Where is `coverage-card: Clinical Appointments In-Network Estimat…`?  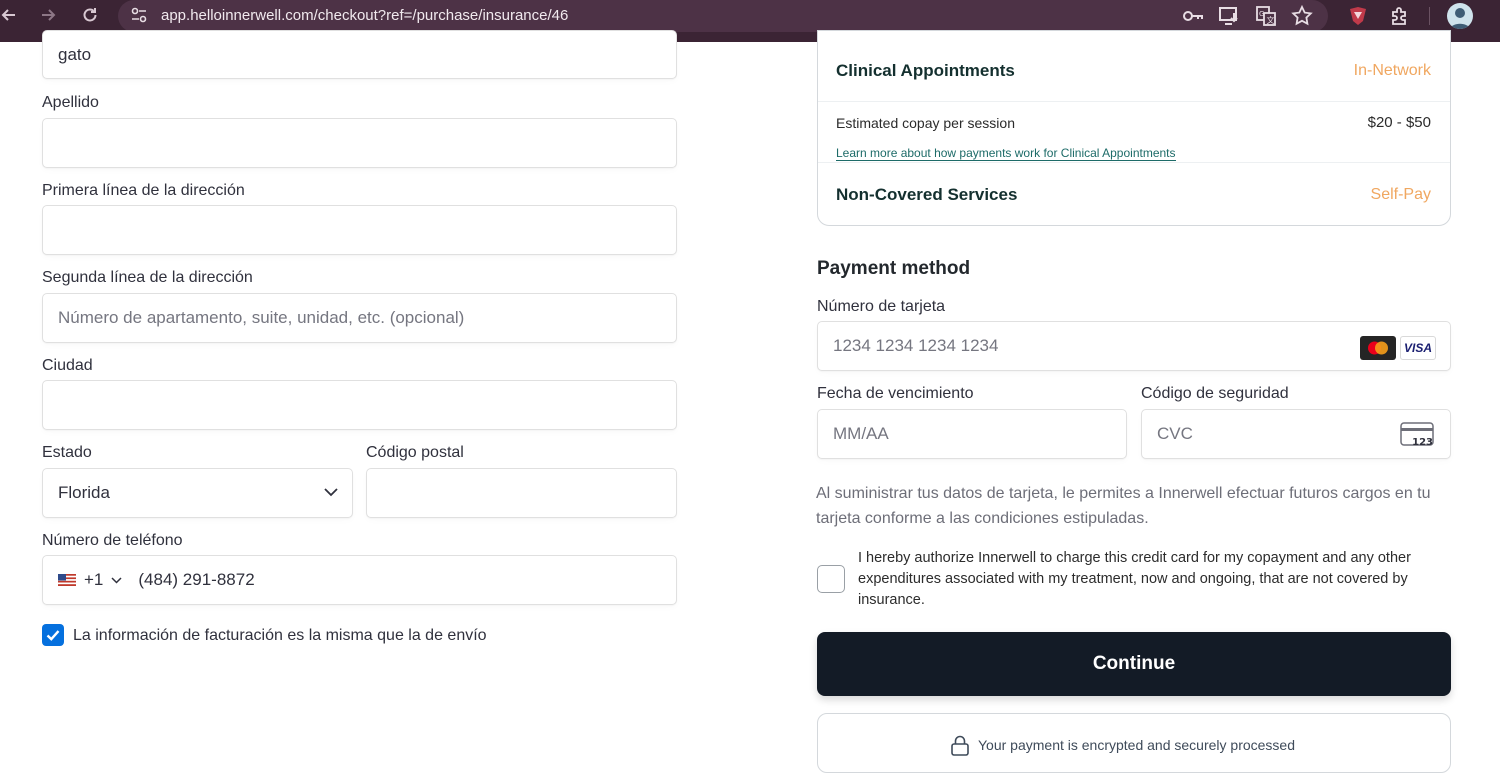 coverage-card: Clinical Appointments In-Network Estimat… is located at coordinates (1134, 128).